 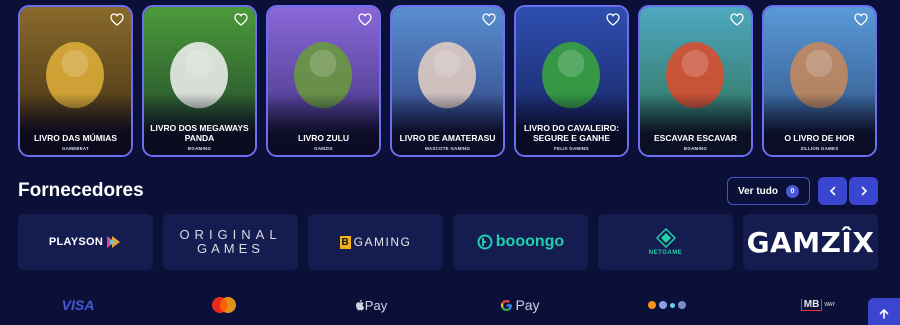 What do you see at coordinates (323, 148) in the screenshot?
I see `game-provider: GAMZIX` at bounding box center [323, 148].